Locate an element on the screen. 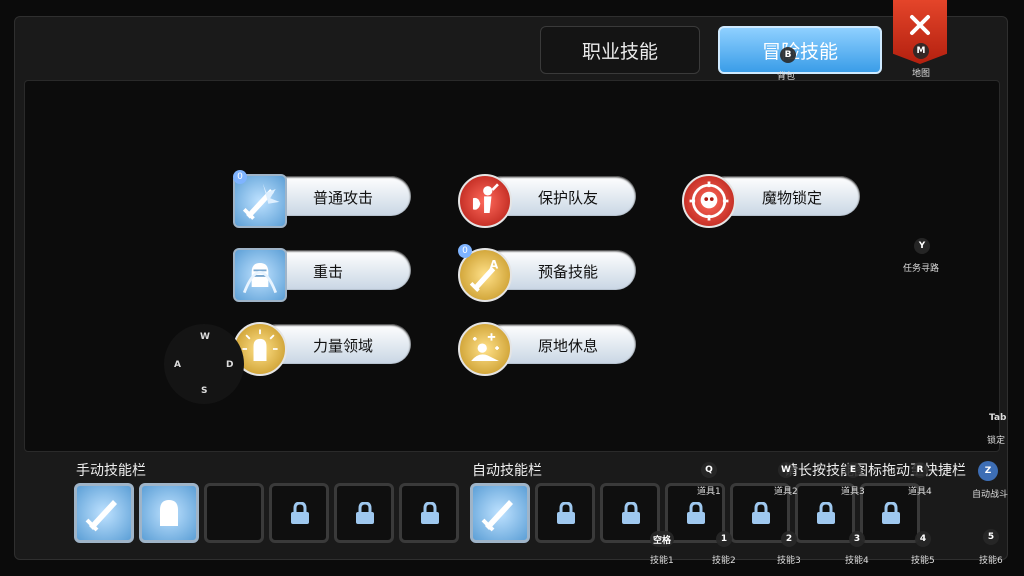 Image resolution: width=1024 pixels, height=576 pixels. skill-key-6: 5 is located at coordinates (991, 537).